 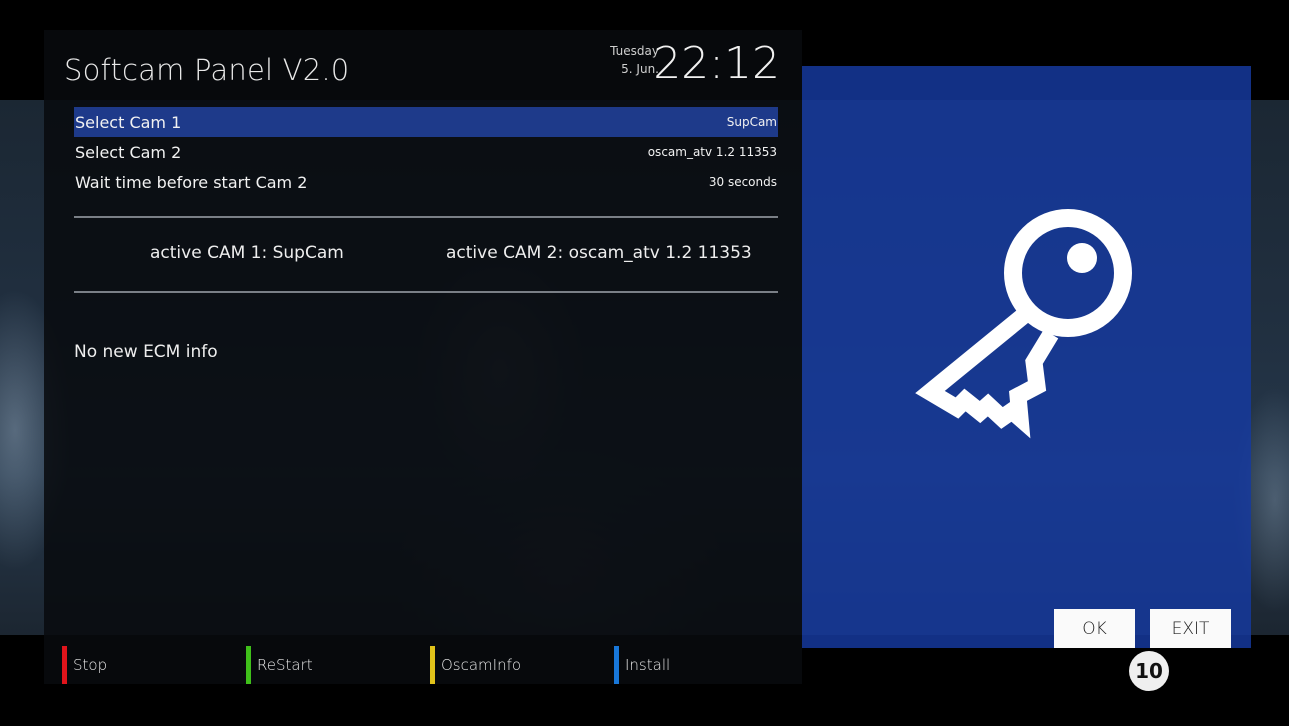 What do you see at coordinates (1190, 628) in the screenshot?
I see `exit-button: EXIT` at bounding box center [1190, 628].